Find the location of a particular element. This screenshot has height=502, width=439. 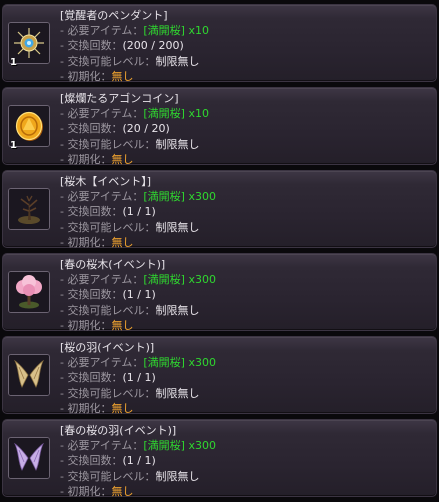

exchange-count-value: (20 / 20) is located at coordinates (146, 129).